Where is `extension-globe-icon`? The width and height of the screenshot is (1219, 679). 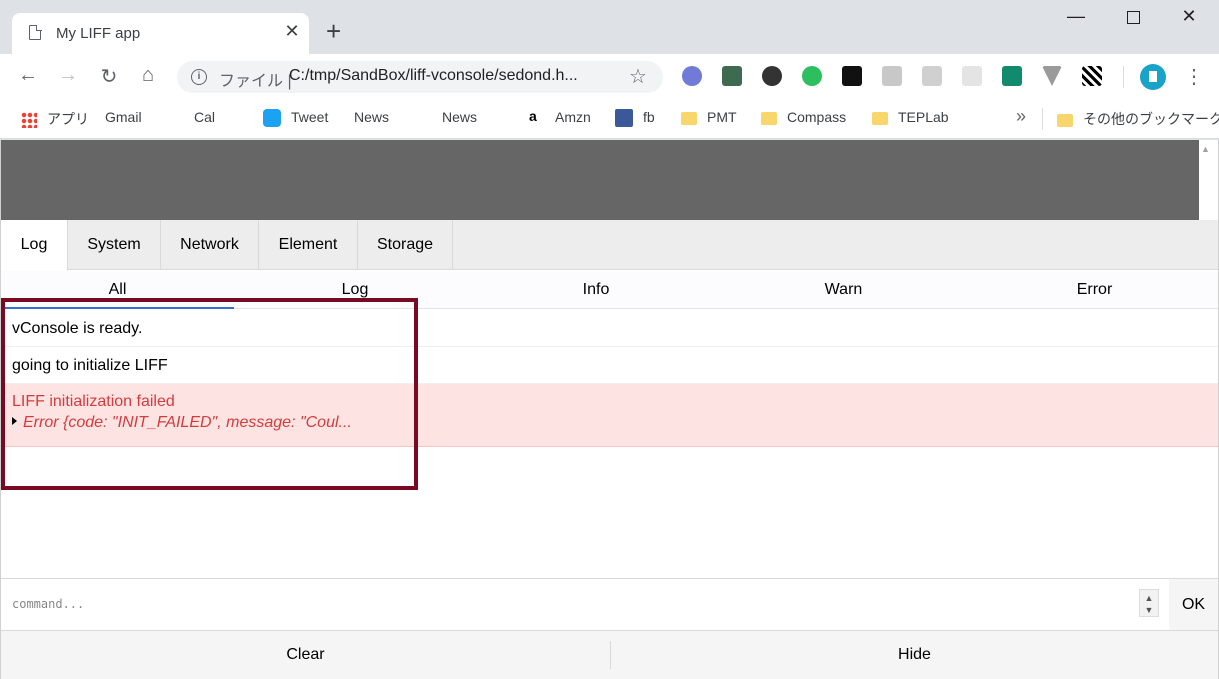 extension-globe-icon is located at coordinates (772, 76).